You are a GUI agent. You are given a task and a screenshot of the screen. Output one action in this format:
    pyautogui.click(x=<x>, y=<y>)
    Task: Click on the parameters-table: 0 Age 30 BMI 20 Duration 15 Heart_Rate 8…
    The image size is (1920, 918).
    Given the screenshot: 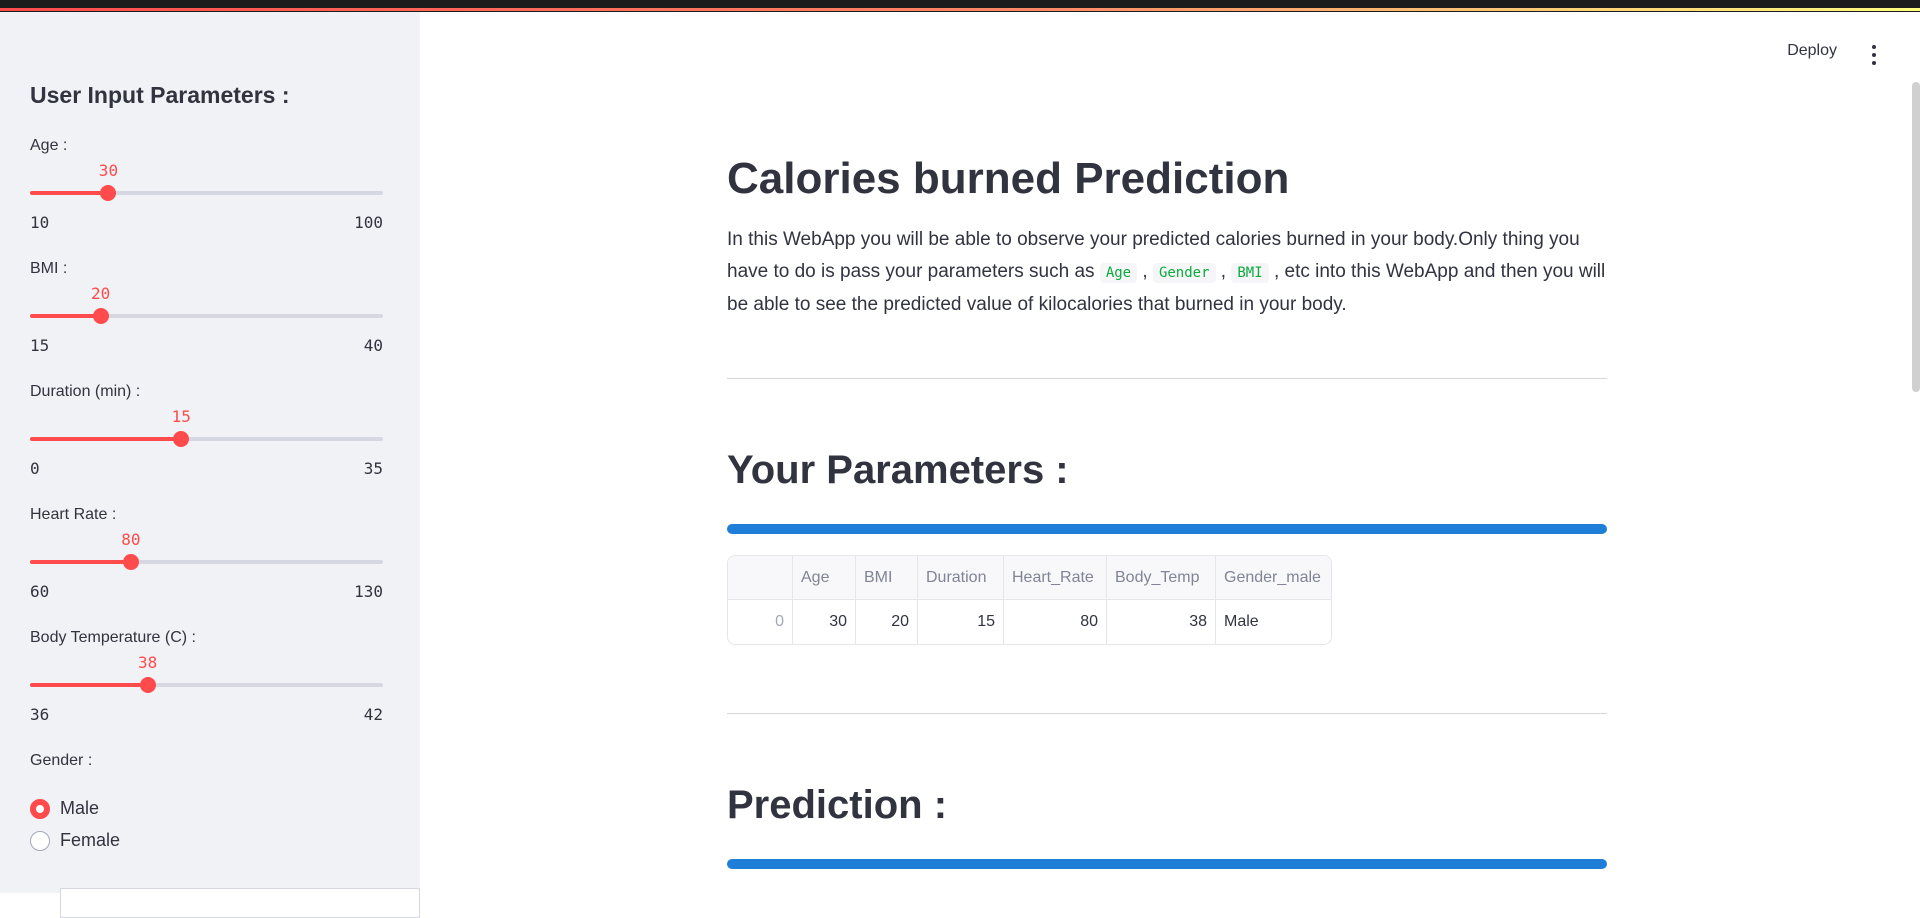 What is the action you would take?
    pyautogui.click(x=1029, y=600)
    